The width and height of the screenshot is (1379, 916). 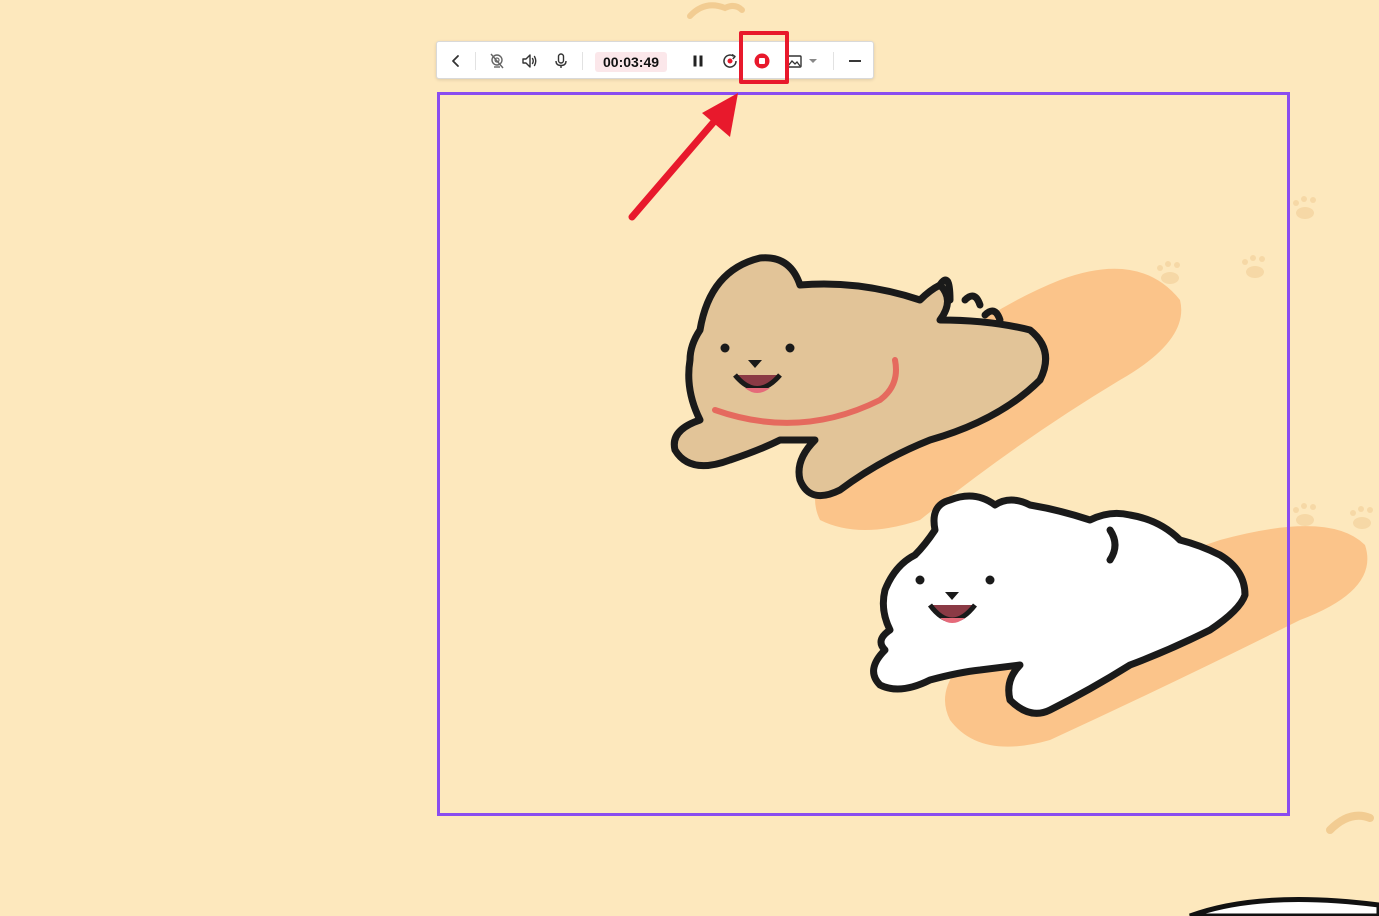 I want to click on stop-icon, so click(x=762, y=61).